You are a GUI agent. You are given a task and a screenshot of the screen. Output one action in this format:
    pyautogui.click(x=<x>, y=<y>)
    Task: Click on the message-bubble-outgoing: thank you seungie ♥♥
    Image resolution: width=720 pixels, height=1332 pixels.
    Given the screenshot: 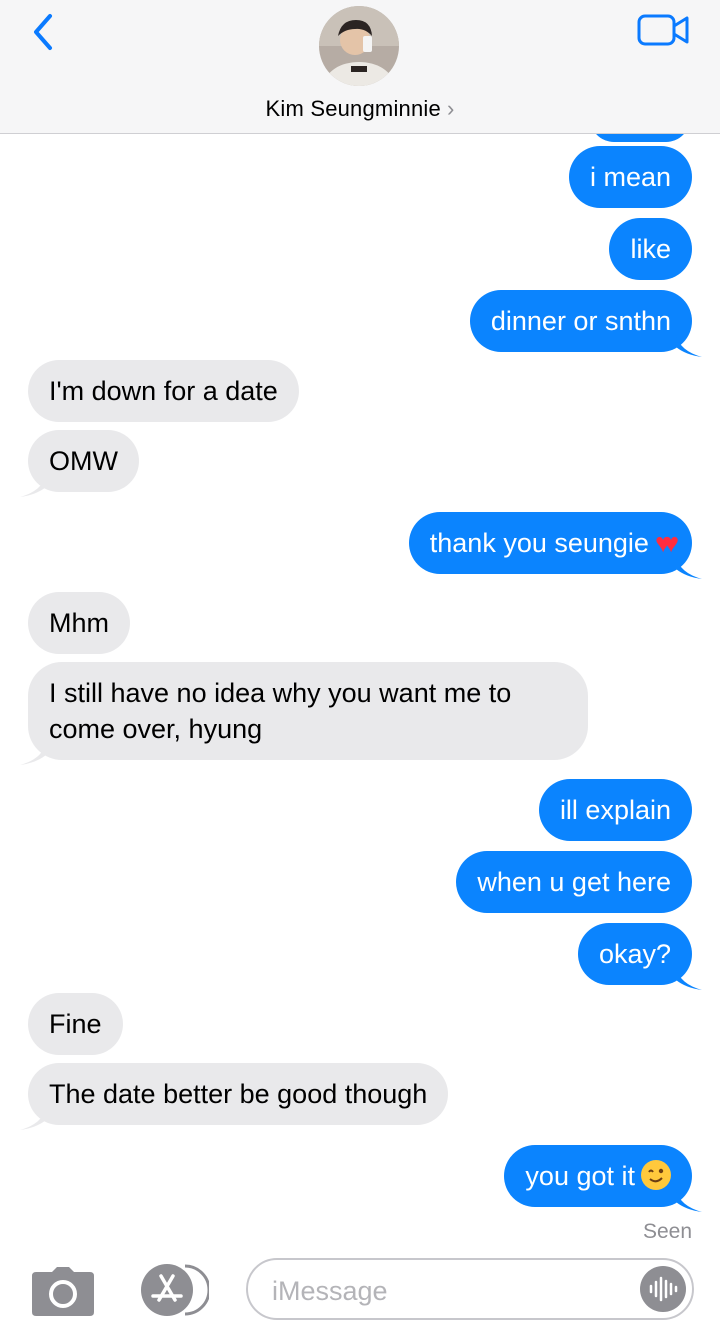 What is the action you would take?
    pyautogui.click(x=550, y=543)
    